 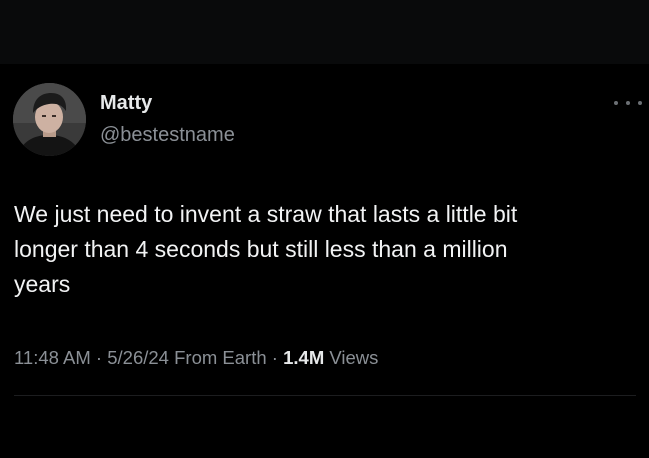 What do you see at coordinates (52, 357) in the screenshot?
I see `tweet-time: 11:48 AM` at bounding box center [52, 357].